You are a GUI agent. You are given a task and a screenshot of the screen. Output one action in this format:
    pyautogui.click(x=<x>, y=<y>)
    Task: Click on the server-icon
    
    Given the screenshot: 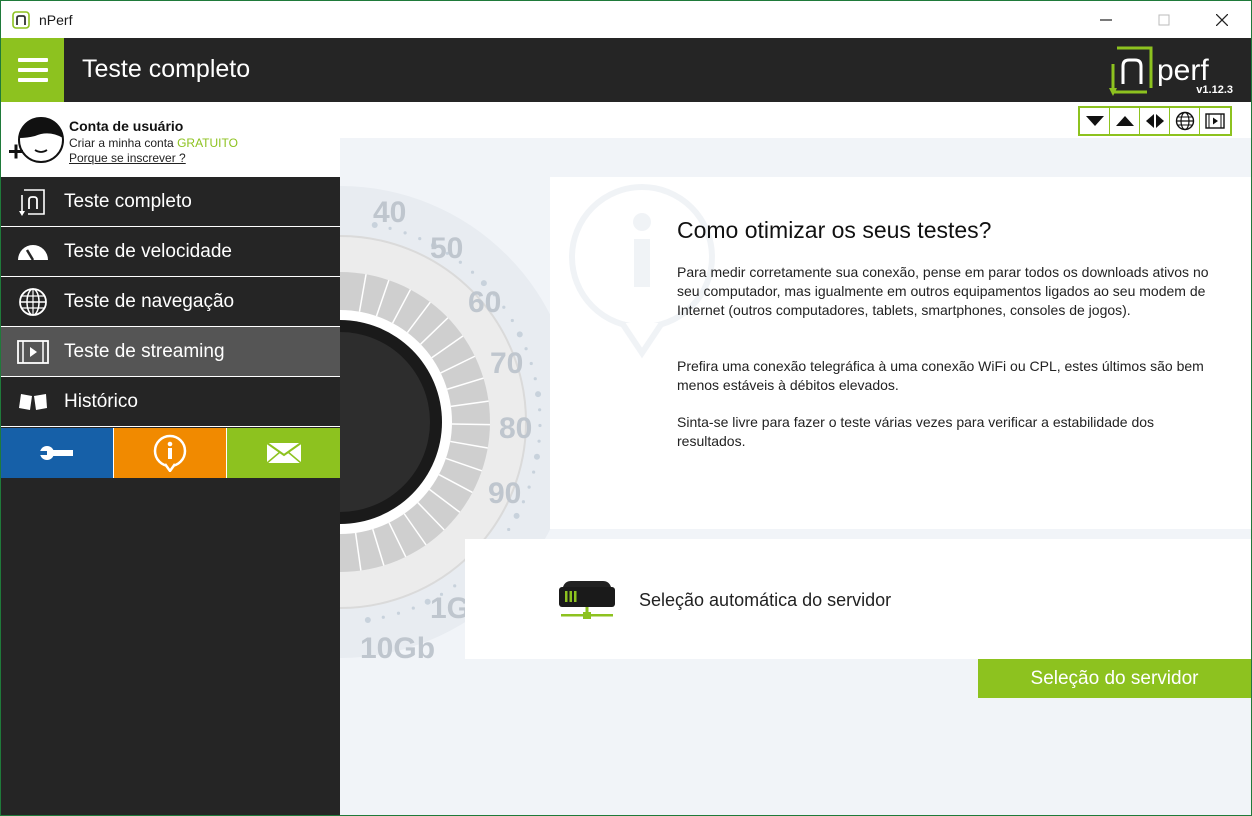 What is the action you would take?
    pyautogui.click(x=587, y=600)
    